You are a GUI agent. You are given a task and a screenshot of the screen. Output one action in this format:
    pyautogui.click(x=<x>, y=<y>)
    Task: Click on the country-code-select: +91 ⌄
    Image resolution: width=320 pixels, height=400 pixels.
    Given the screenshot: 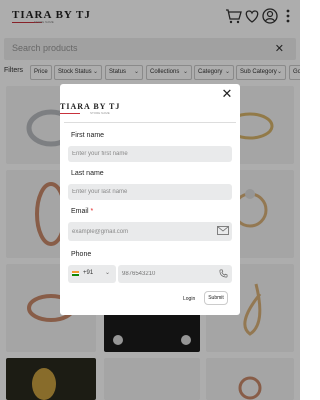 What is the action you would take?
    pyautogui.click(x=92, y=274)
    